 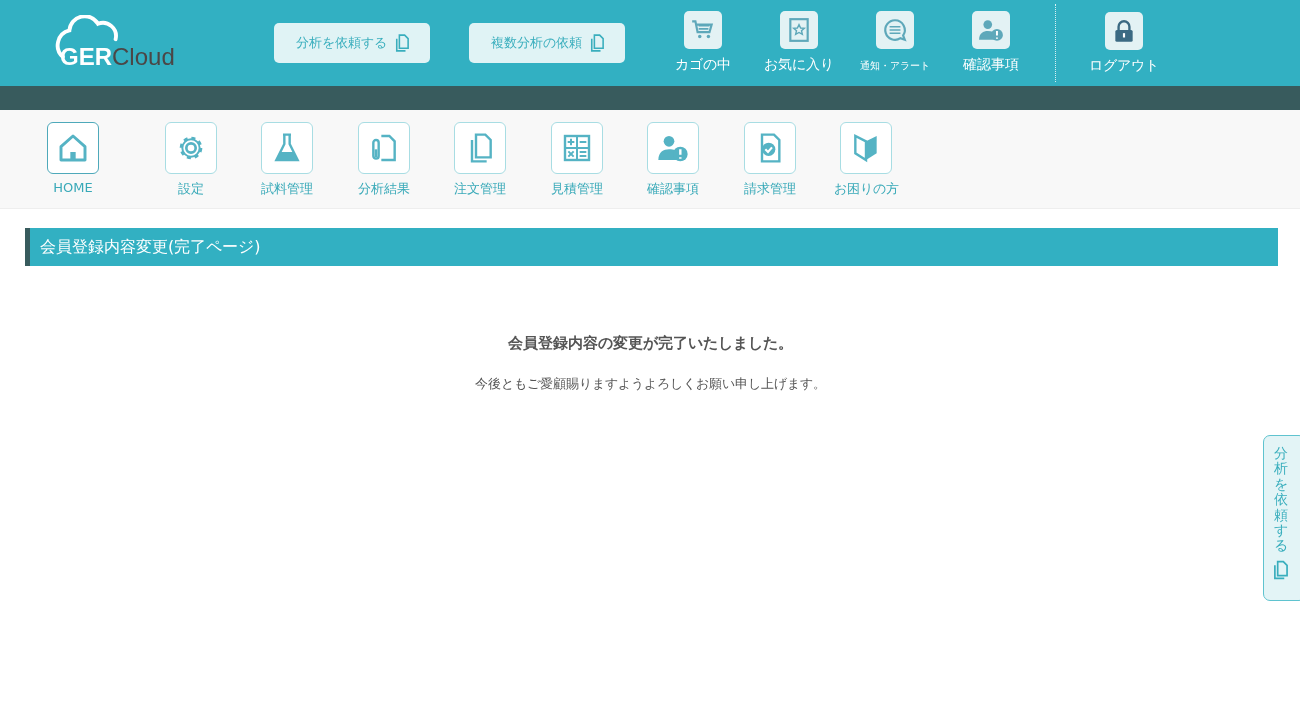 What do you see at coordinates (576, 159) in the screenshot?
I see `nav-item: 見積管理` at bounding box center [576, 159].